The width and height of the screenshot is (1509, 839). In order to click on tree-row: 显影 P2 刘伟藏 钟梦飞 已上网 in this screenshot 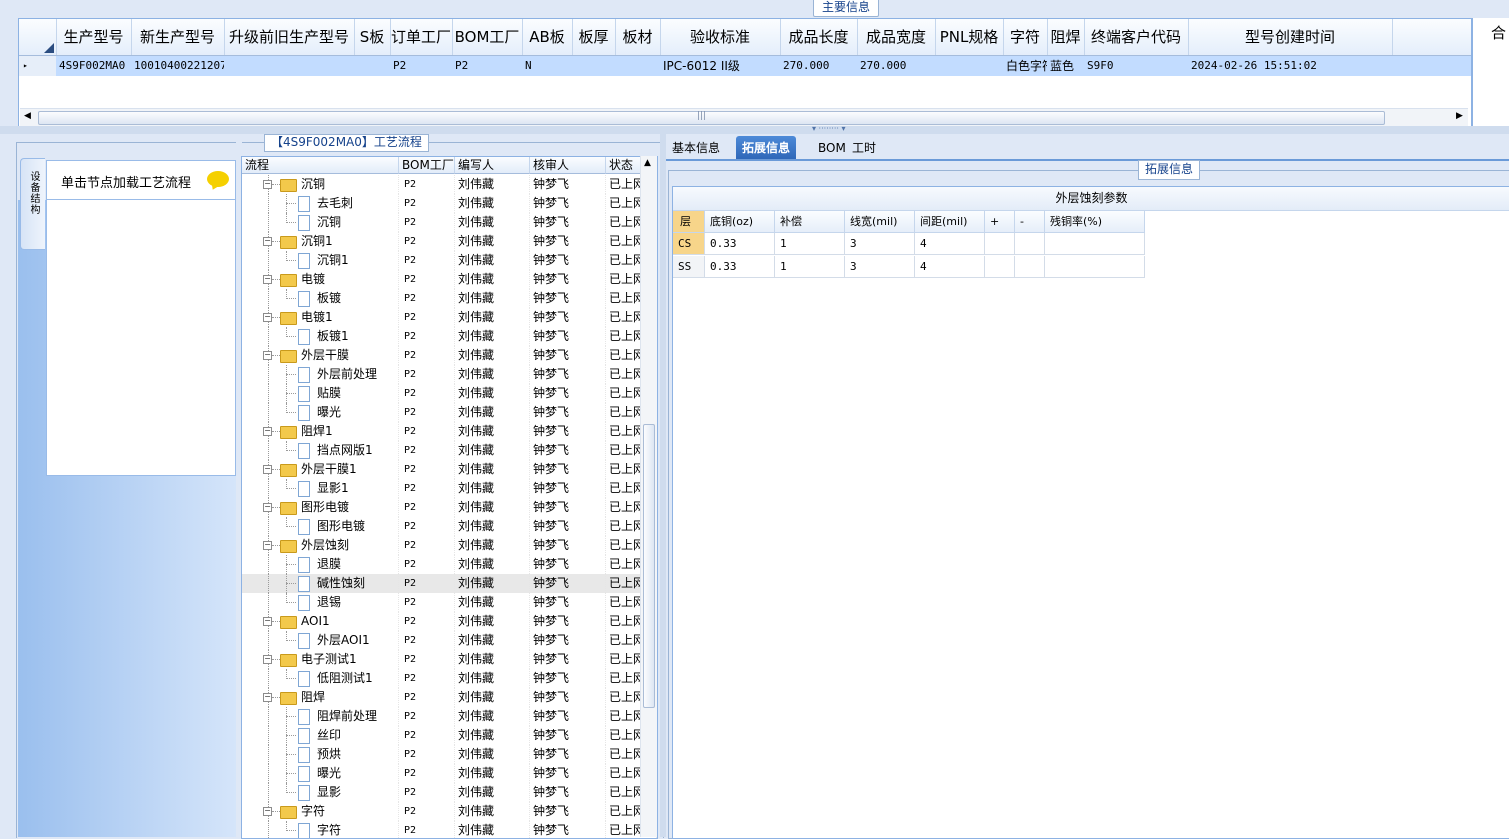, I will do `click(449, 792)`.